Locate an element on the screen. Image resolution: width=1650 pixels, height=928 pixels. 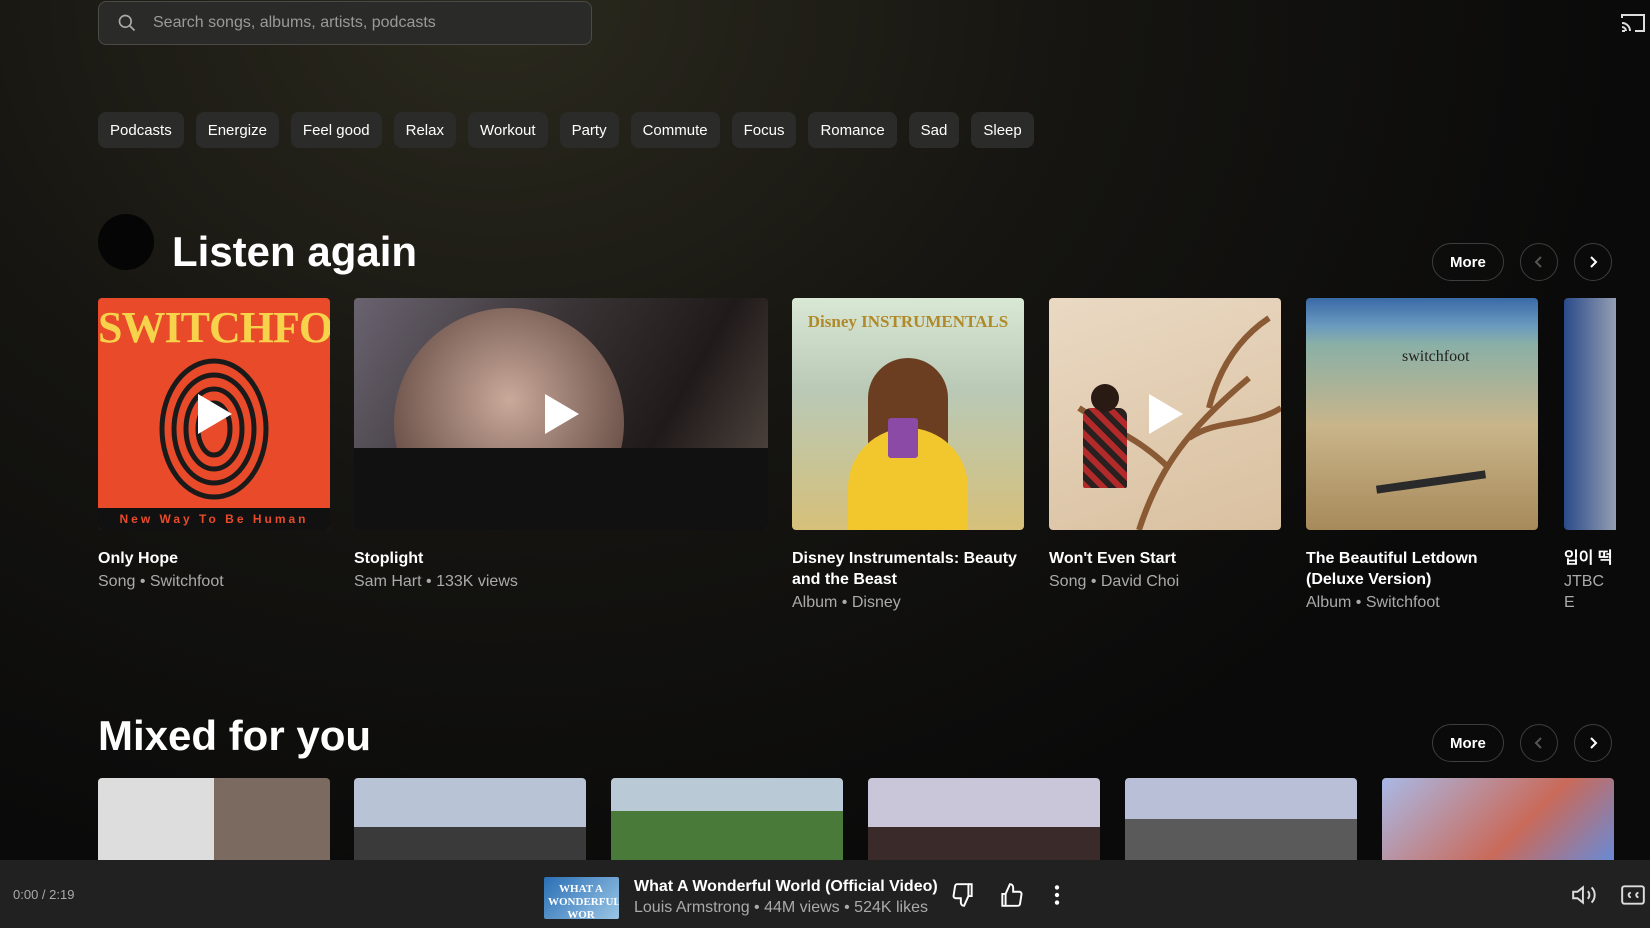
video-thumbnail is located at coordinates (561, 414).